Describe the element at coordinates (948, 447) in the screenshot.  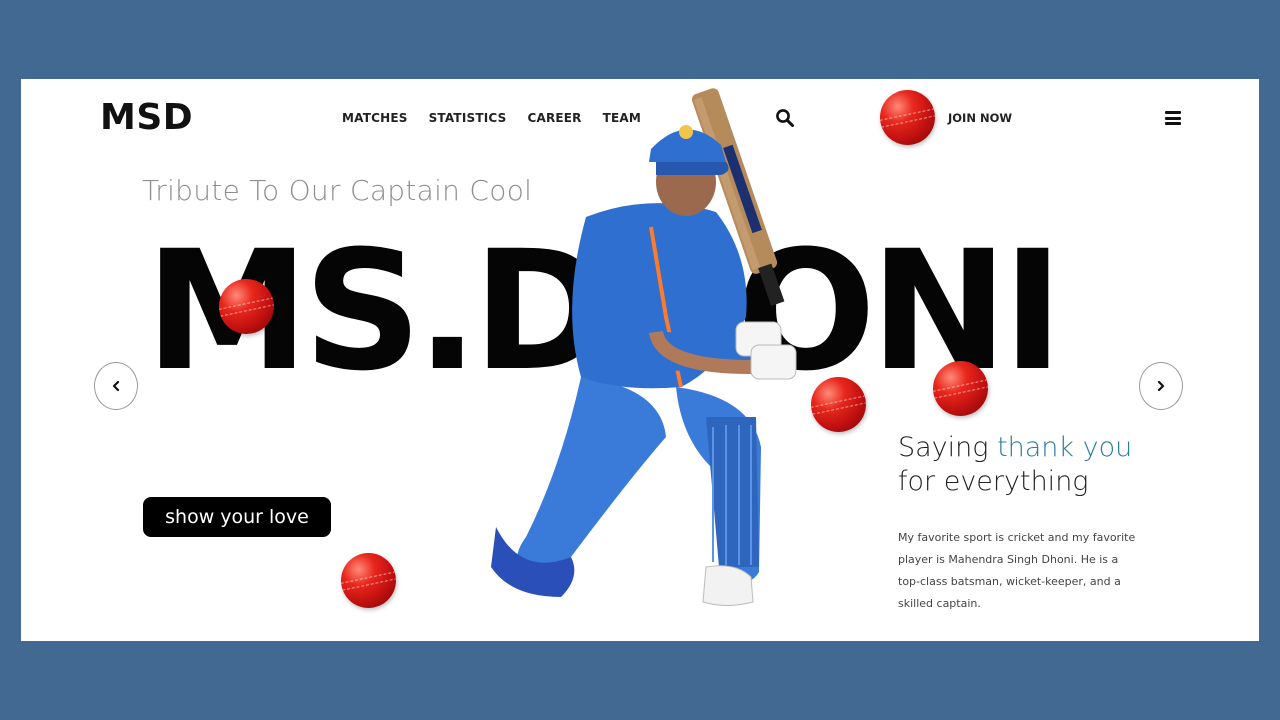
I see `heading-prefix: Saying` at that location.